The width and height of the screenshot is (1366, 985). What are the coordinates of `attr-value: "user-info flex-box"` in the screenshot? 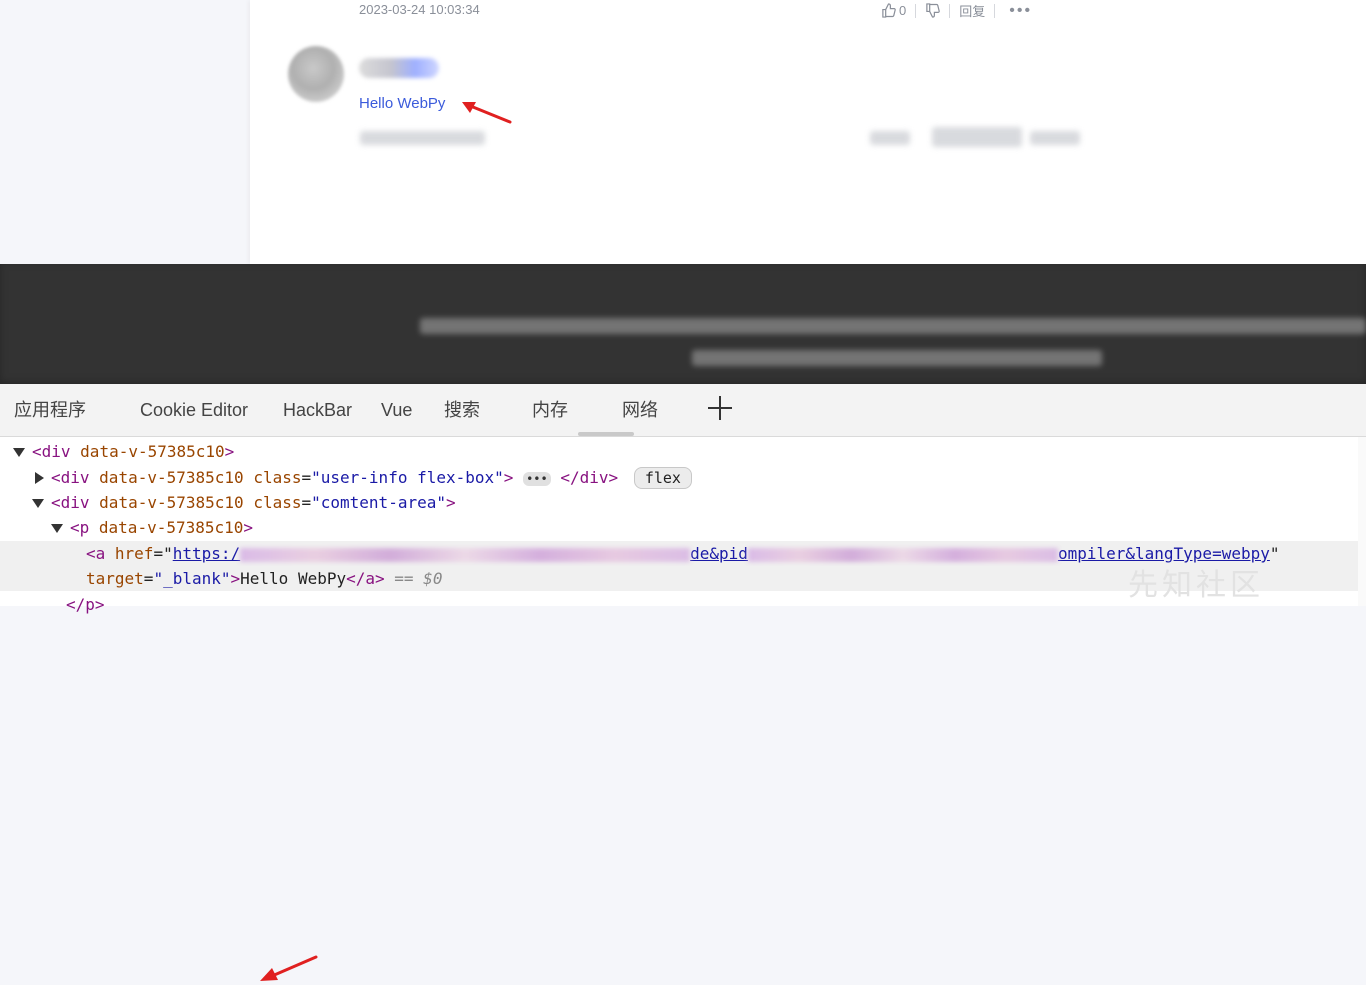 It's located at (407, 477).